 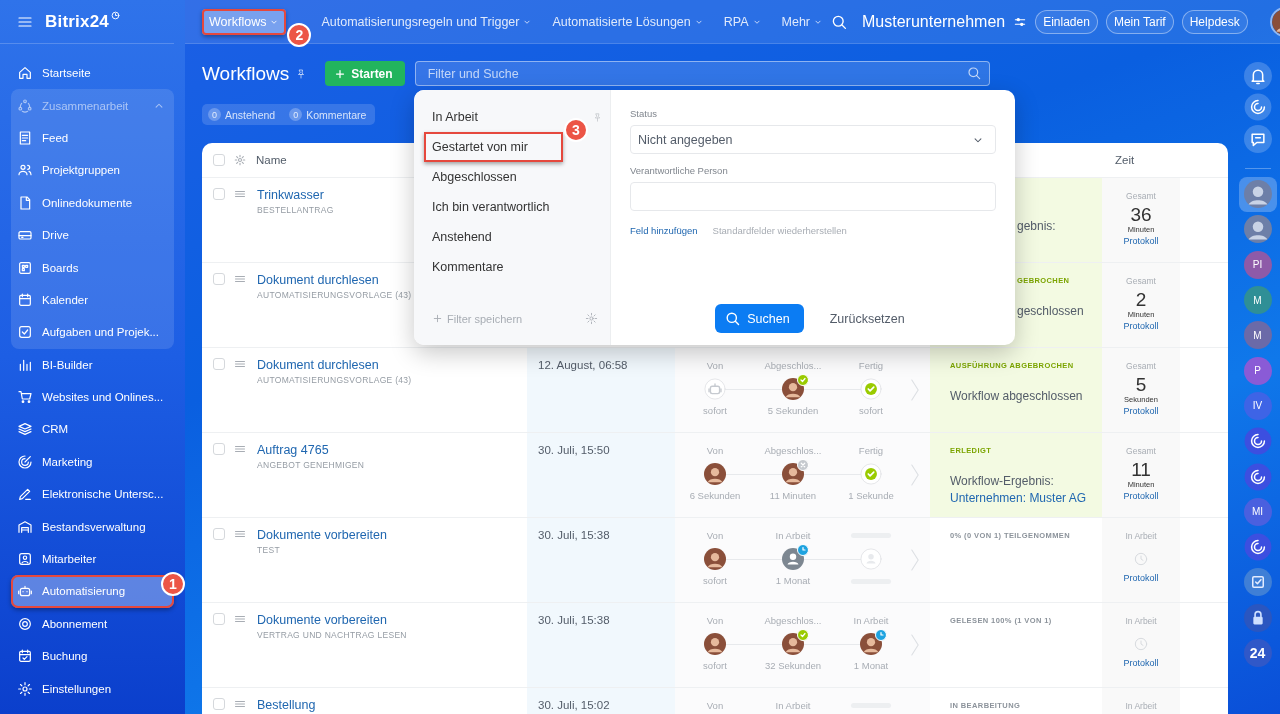 I want to click on sidebar-item: Marketing, so click(x=92, y=462).